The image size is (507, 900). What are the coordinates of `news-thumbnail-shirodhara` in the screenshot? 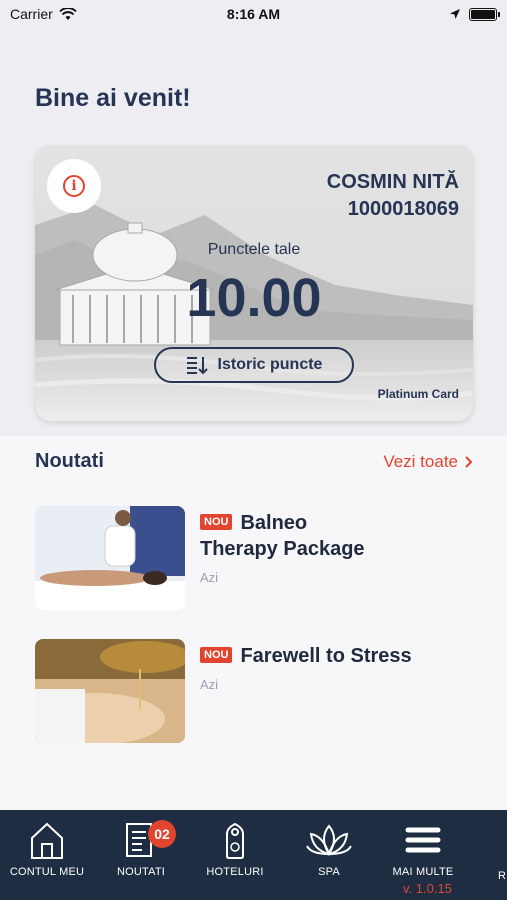 It's located at (110, 691).